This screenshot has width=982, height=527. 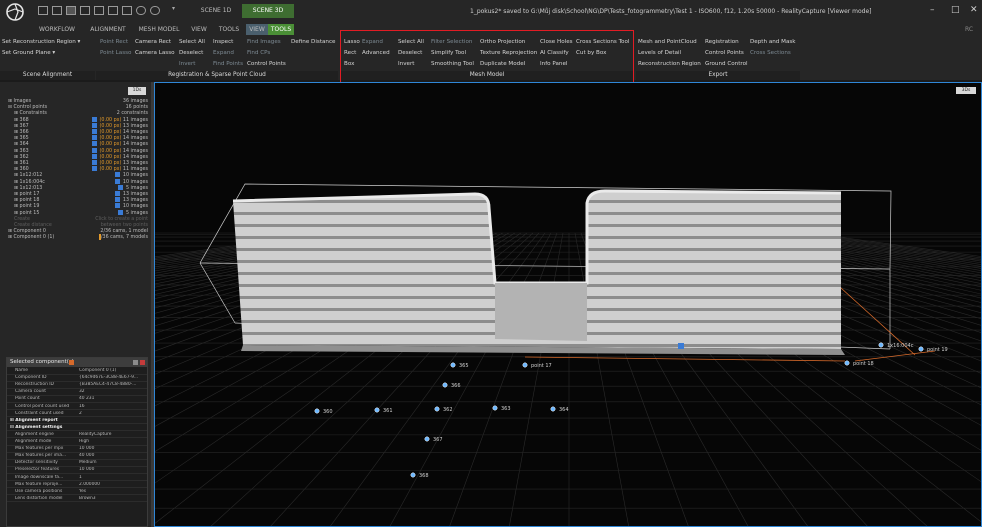 What do you see at coordinates (974, 10) in the screenshot?
I see `close-button: ✕` at bounding box center [974, 10].